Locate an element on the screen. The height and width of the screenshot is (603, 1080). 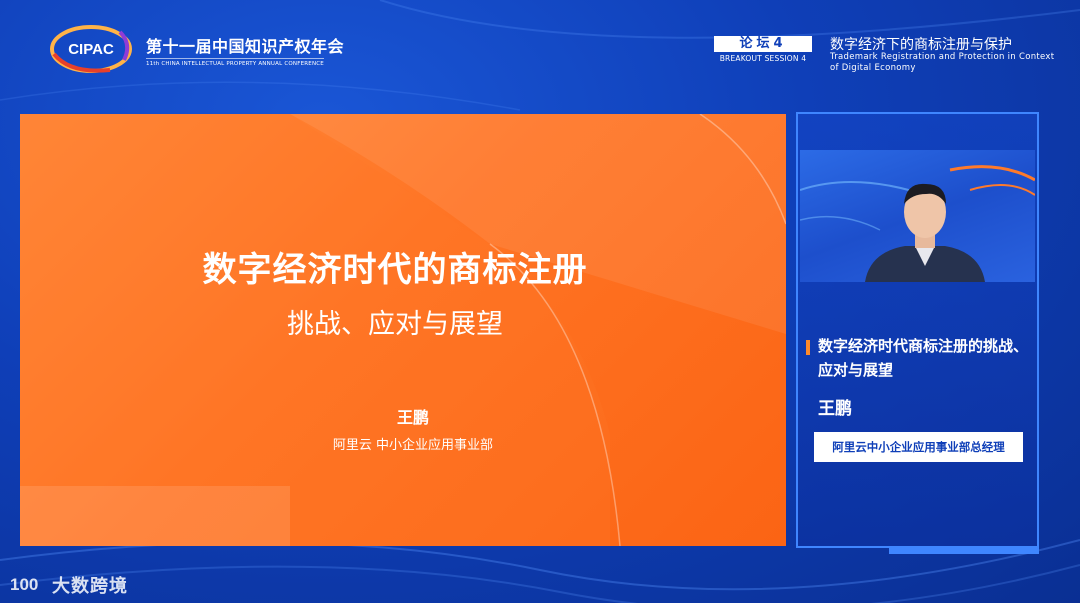
slide-title: 数字经济时代的商标注册 is located at coordinates (395, 270).